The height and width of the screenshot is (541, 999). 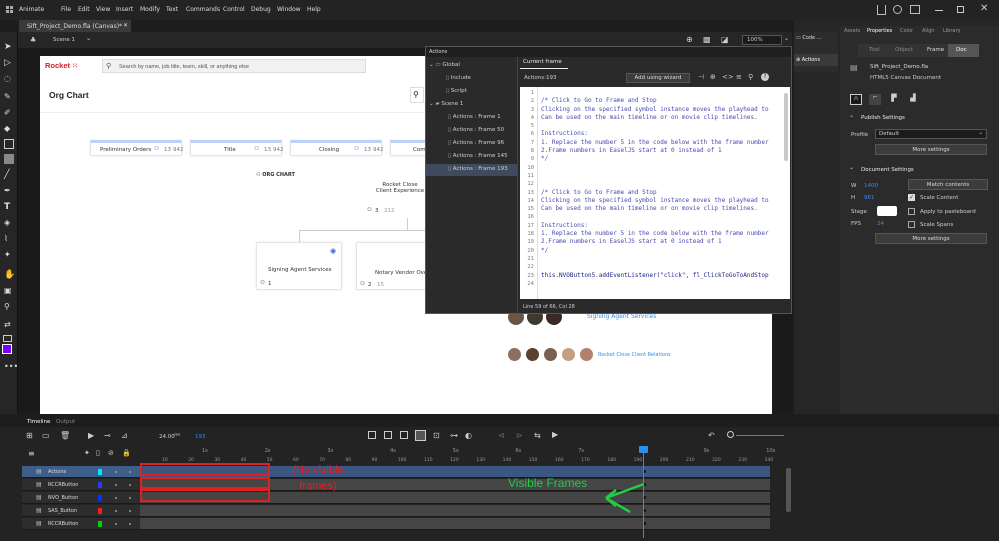 I want to click on minimize-icon, so click(x=939, y=10).